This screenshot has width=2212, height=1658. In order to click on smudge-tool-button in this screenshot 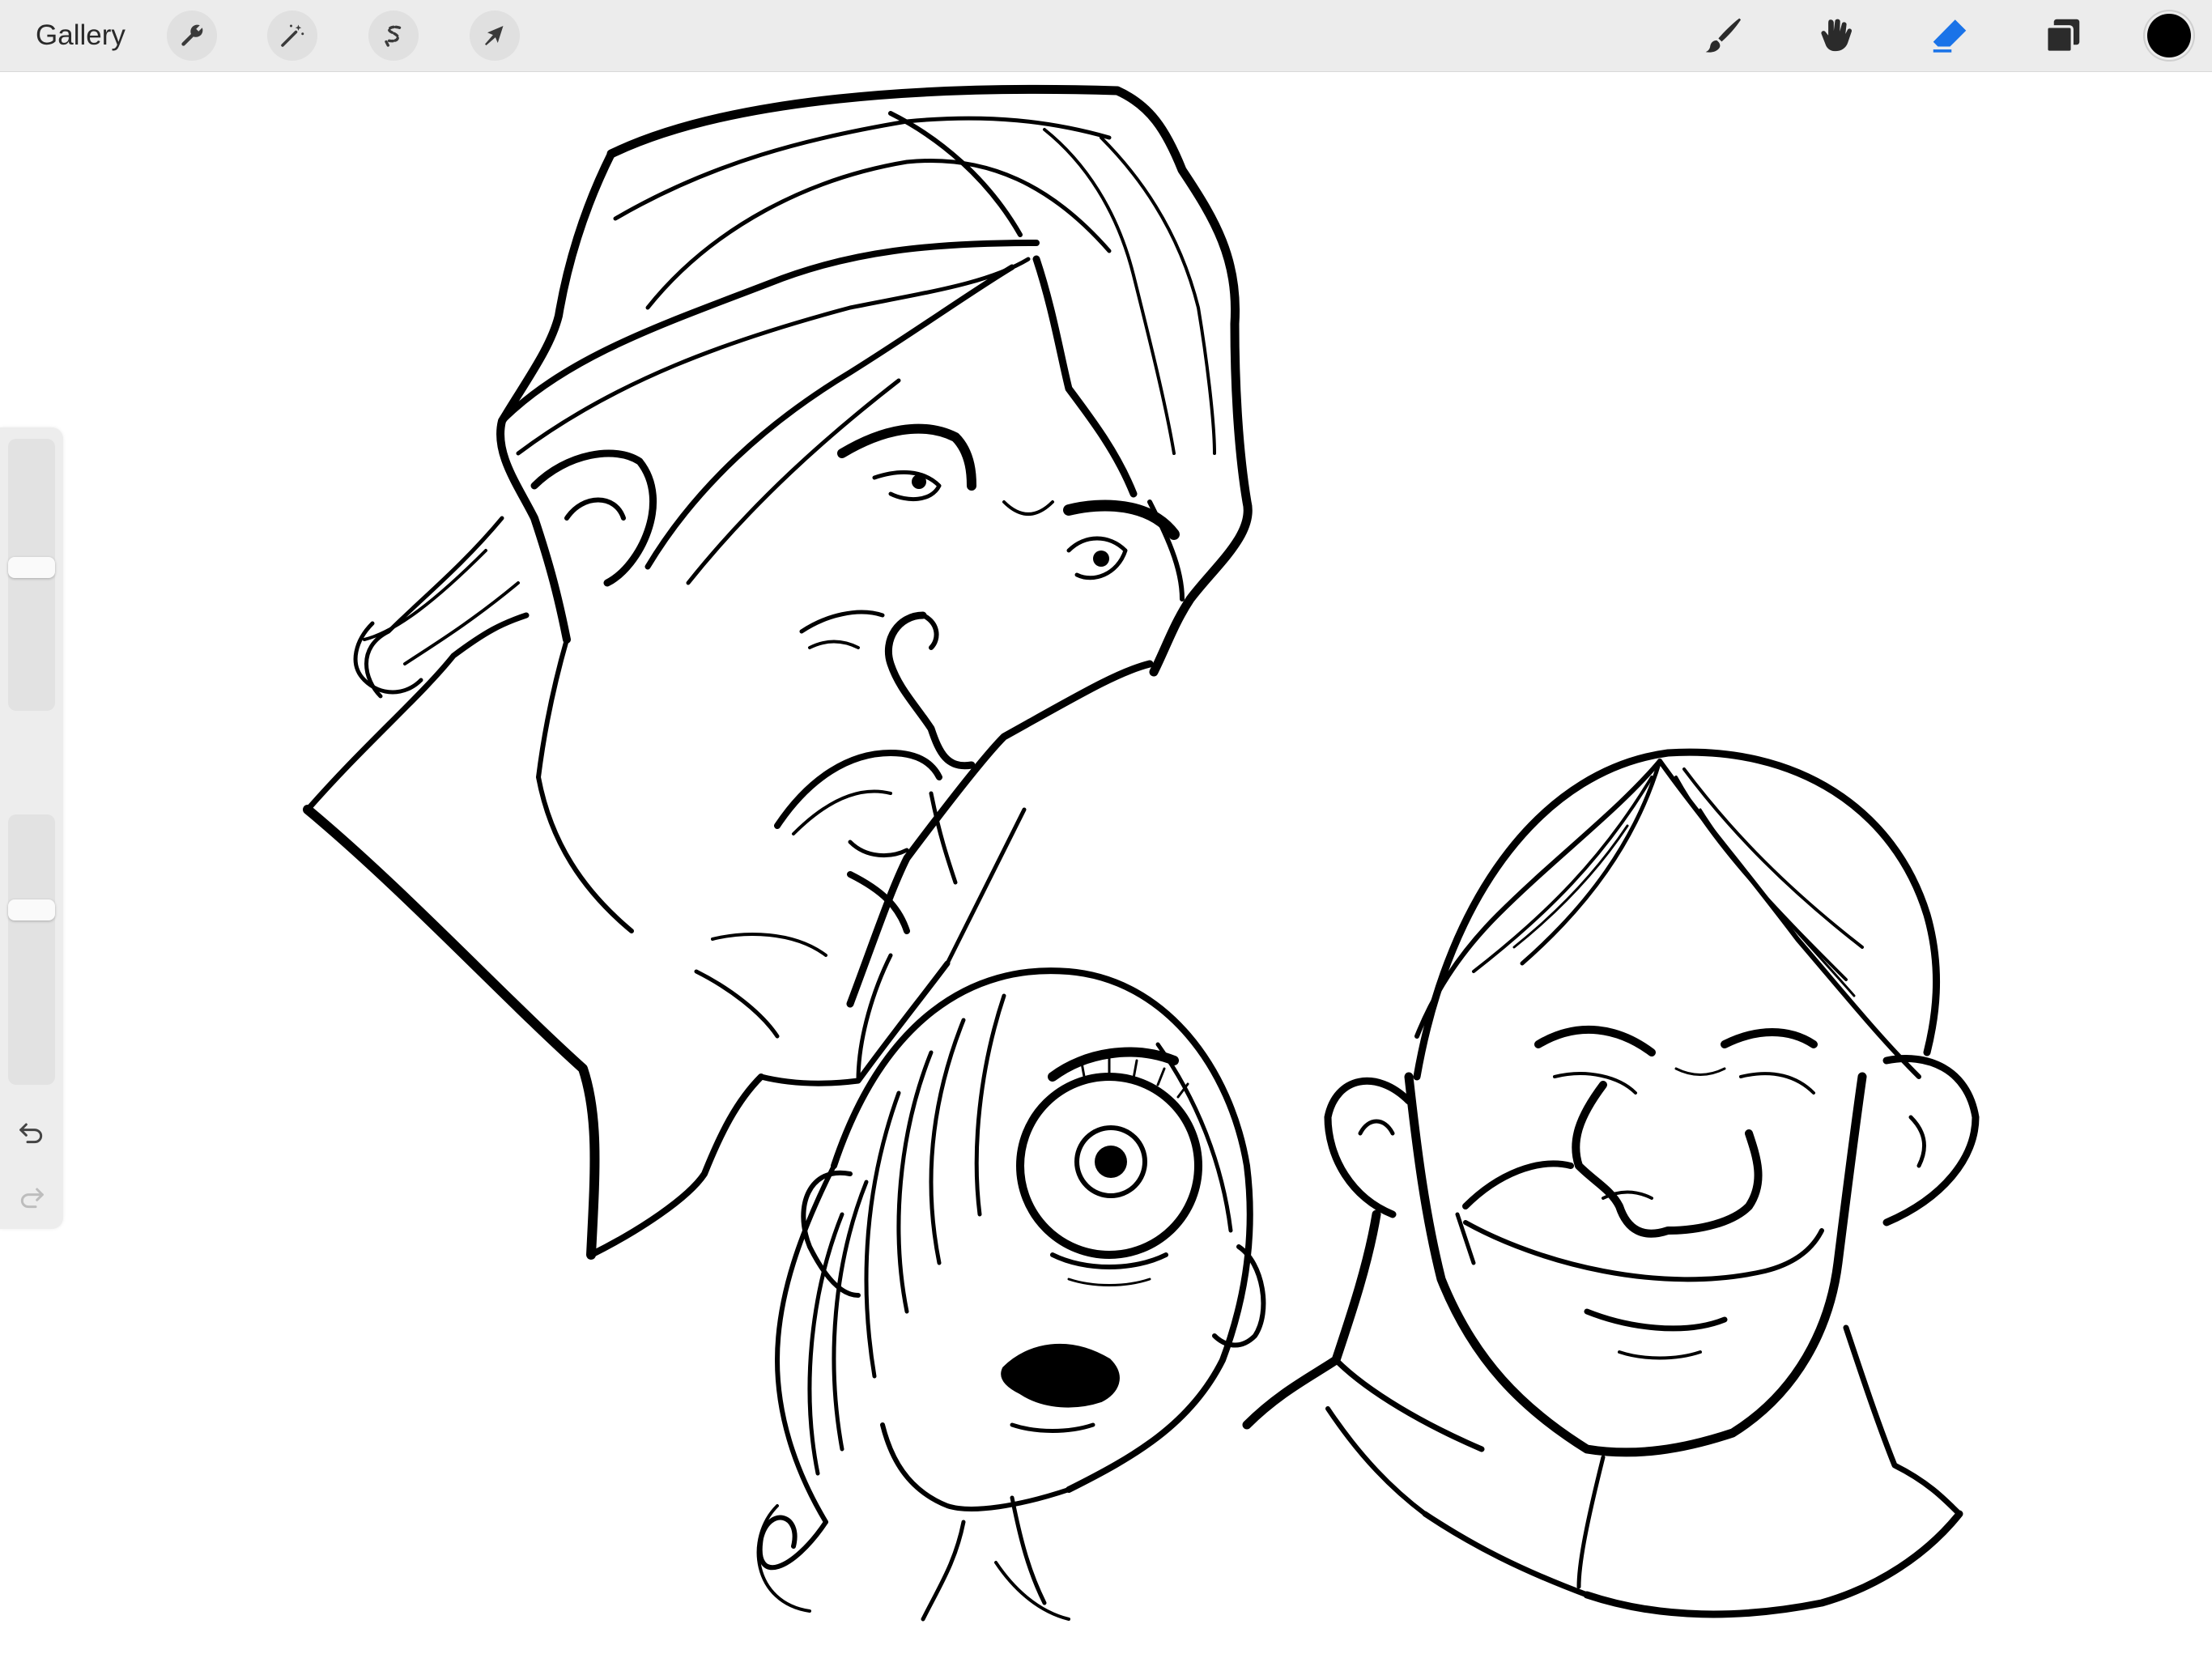, I will do `click(1837, 35)`.